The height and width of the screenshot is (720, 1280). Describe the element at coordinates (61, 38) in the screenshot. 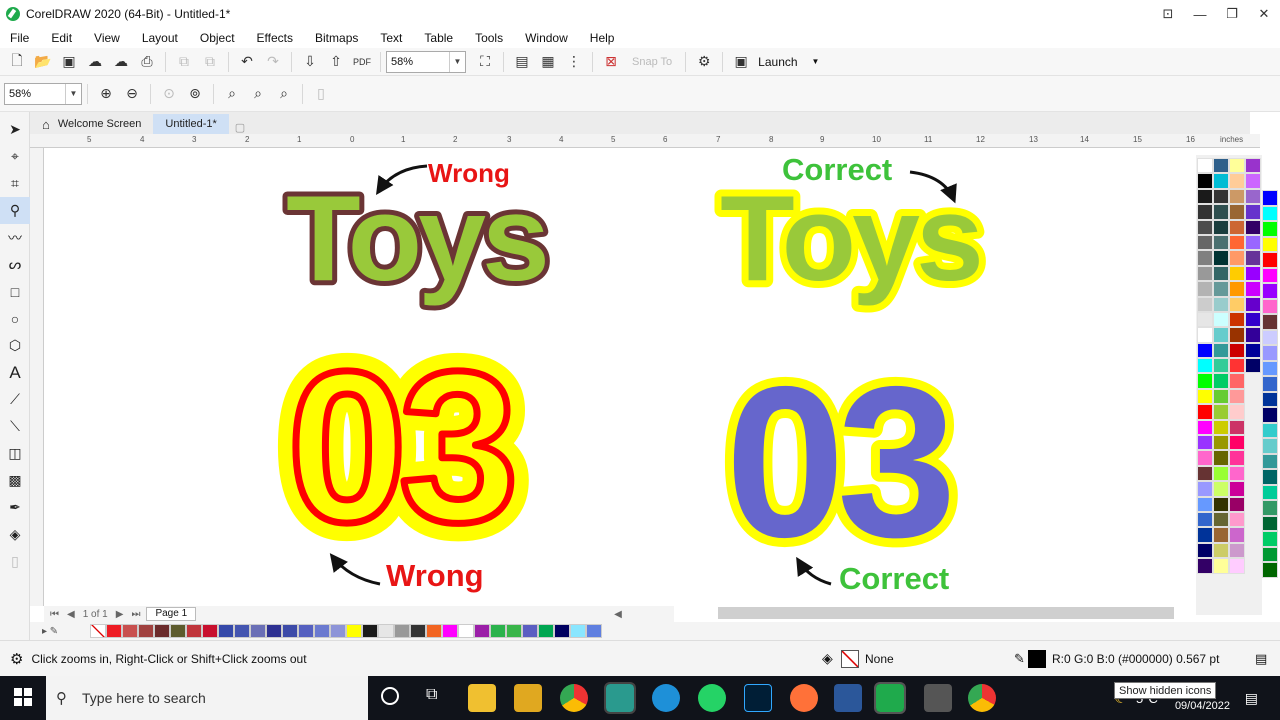

I see `menu-edit: Edit` at that location.